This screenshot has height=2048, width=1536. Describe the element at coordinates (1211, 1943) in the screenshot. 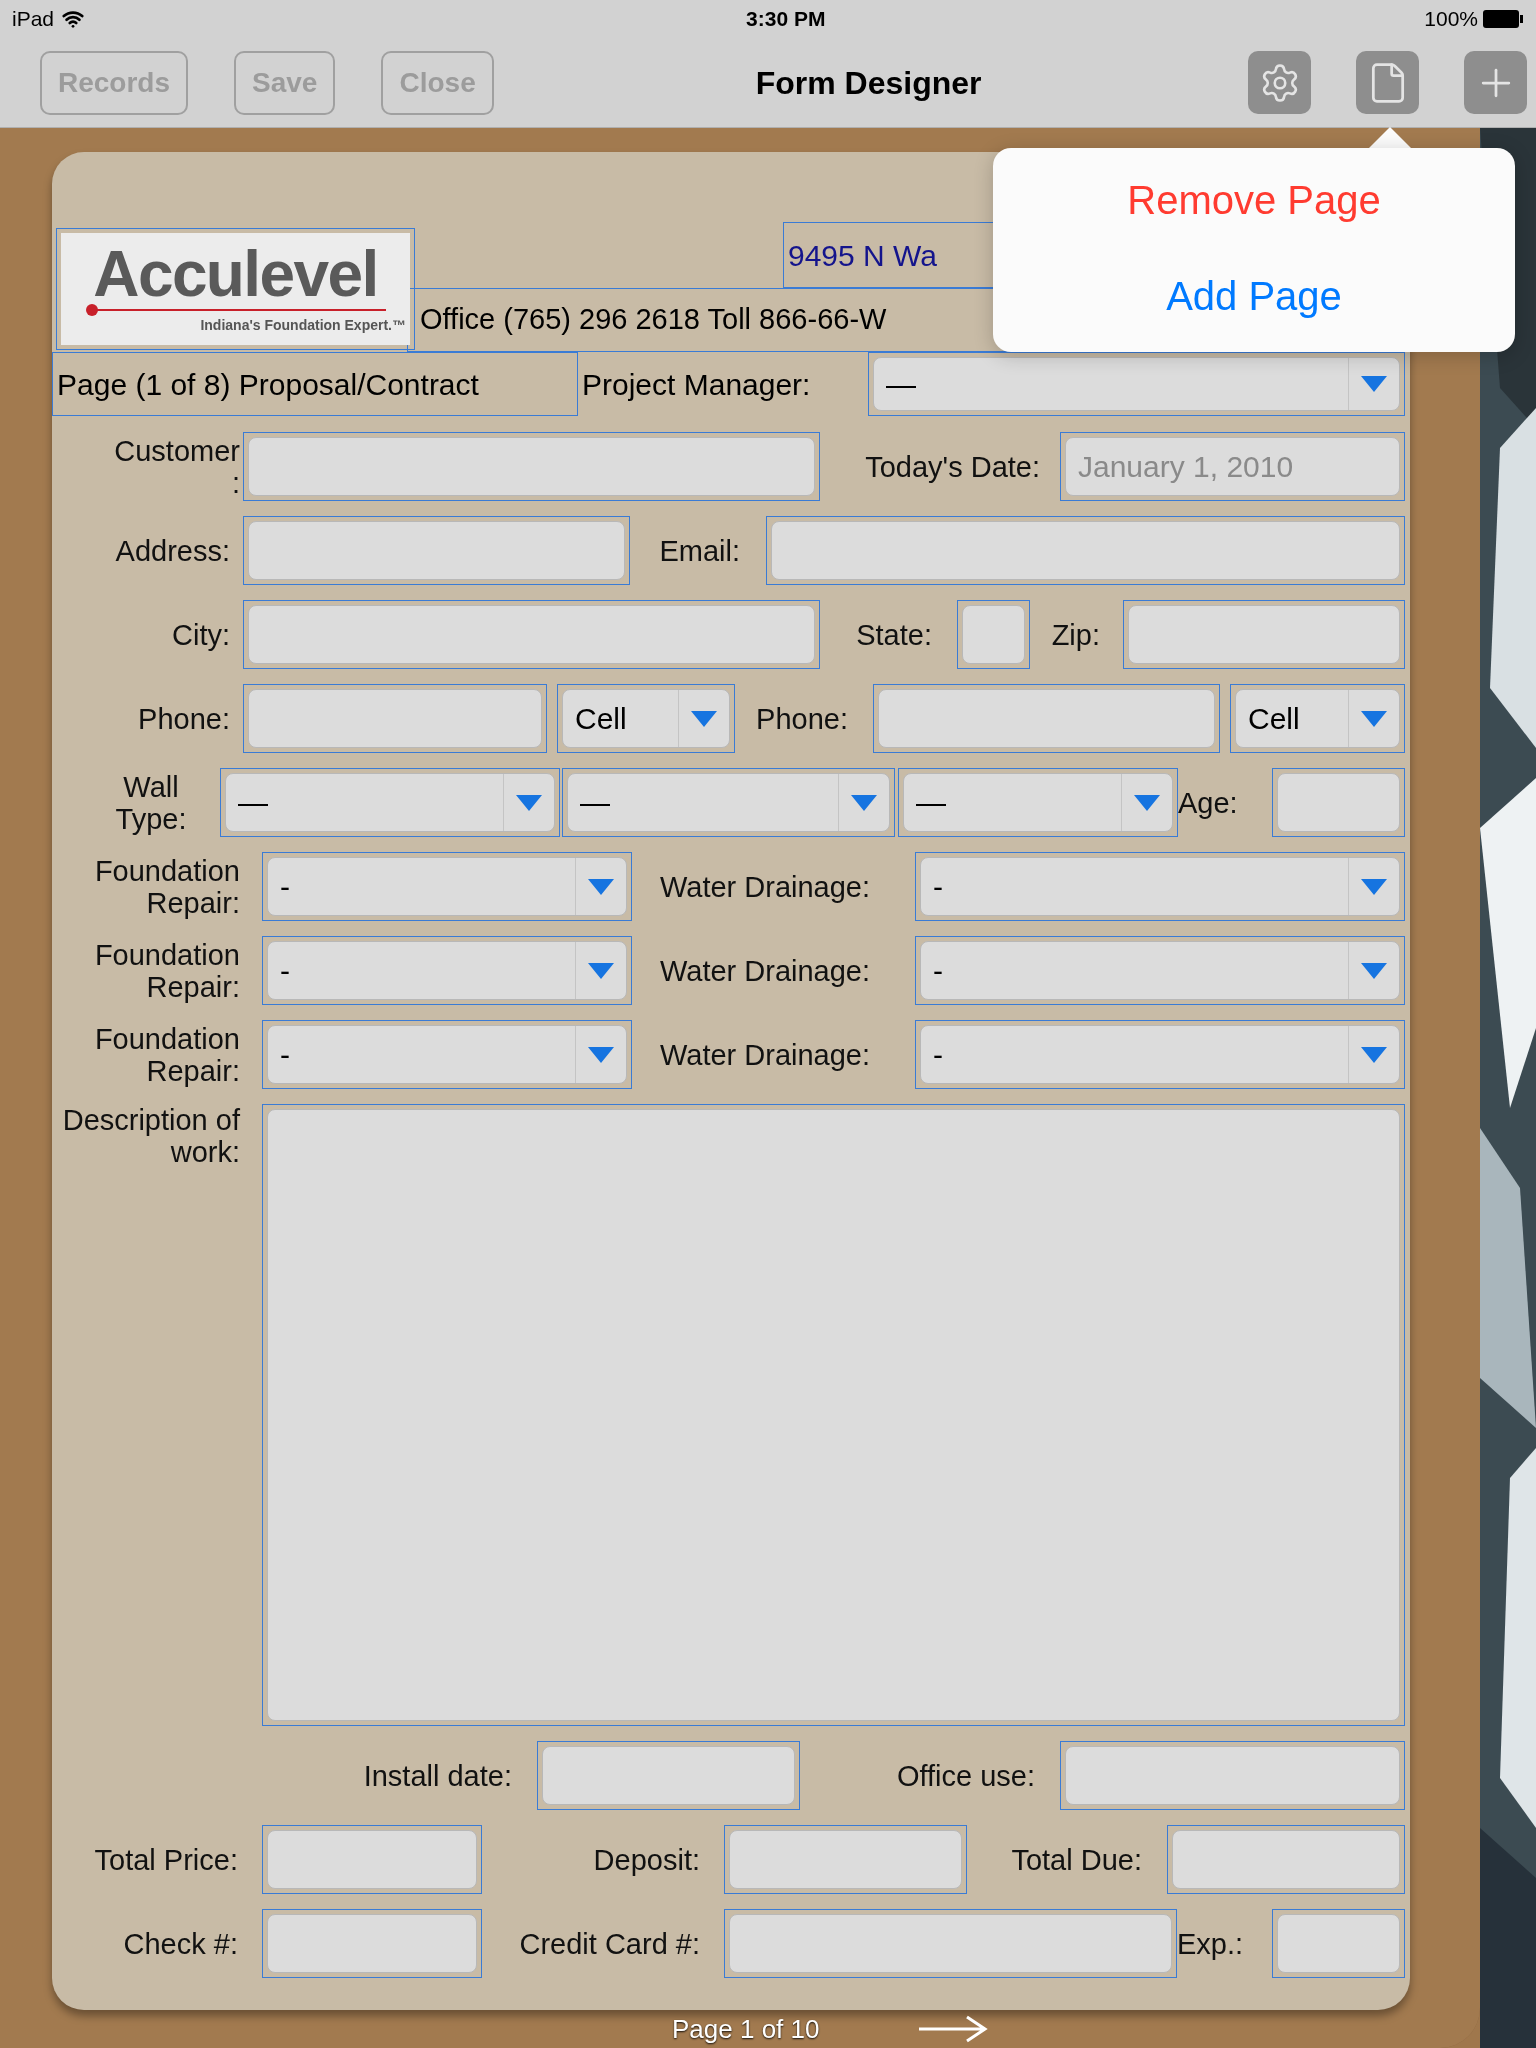

I see `field-label: Exp.:` at that location.